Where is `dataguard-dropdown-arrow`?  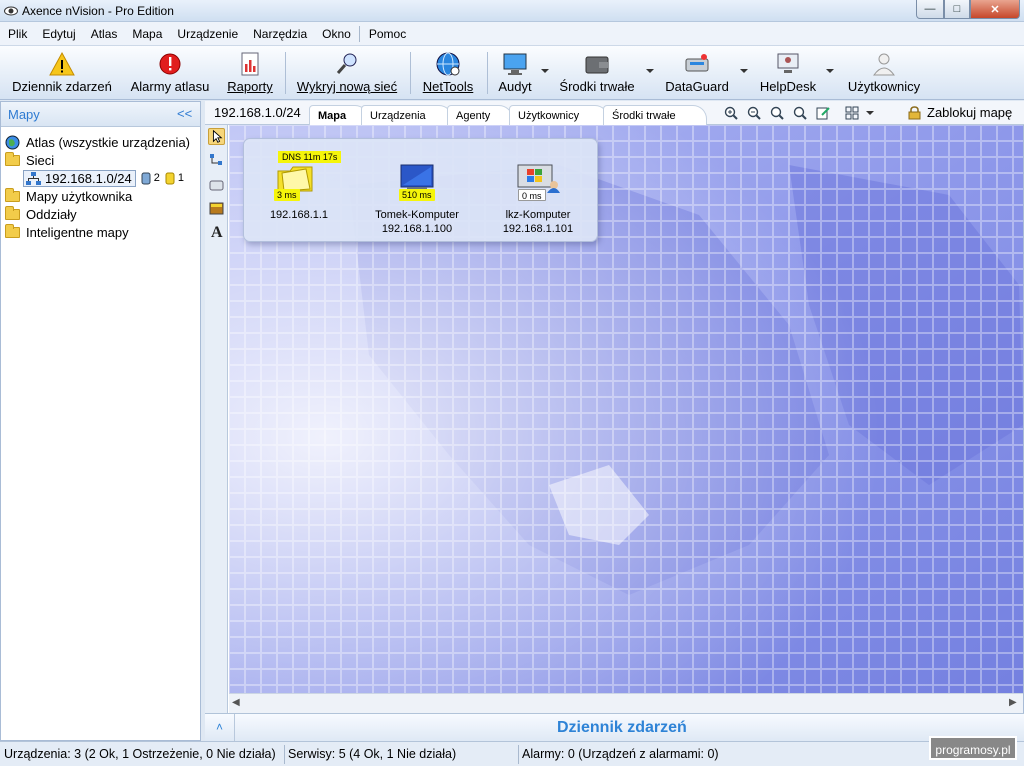
dataguard-dropdown-arrow is located at coordinates (744, 71).